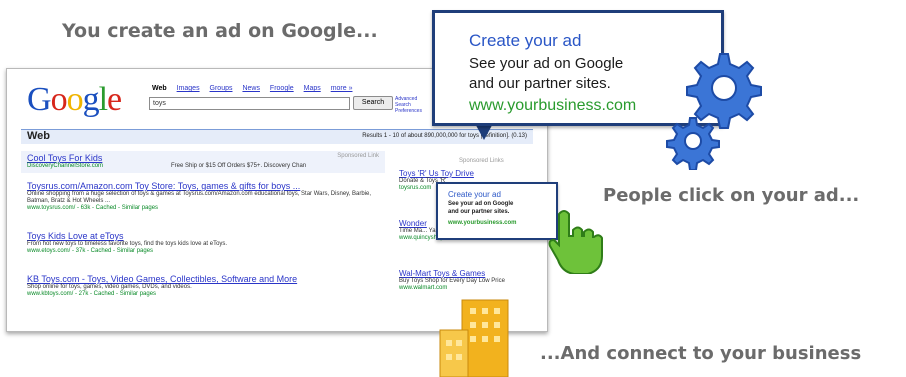 Image resolution: width=906 pixels, height=377 pixels. I want to click on top-ad-url: DiscoveryChannelStore.com, so click(65, 166).